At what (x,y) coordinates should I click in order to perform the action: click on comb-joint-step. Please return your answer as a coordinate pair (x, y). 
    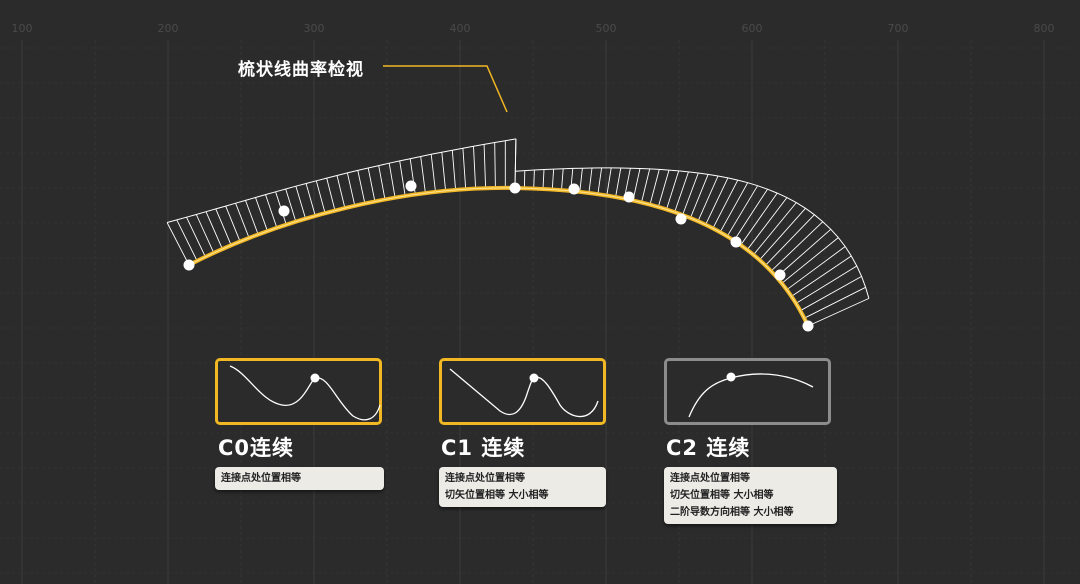
    Looking at the image, I should click on (515, 155).